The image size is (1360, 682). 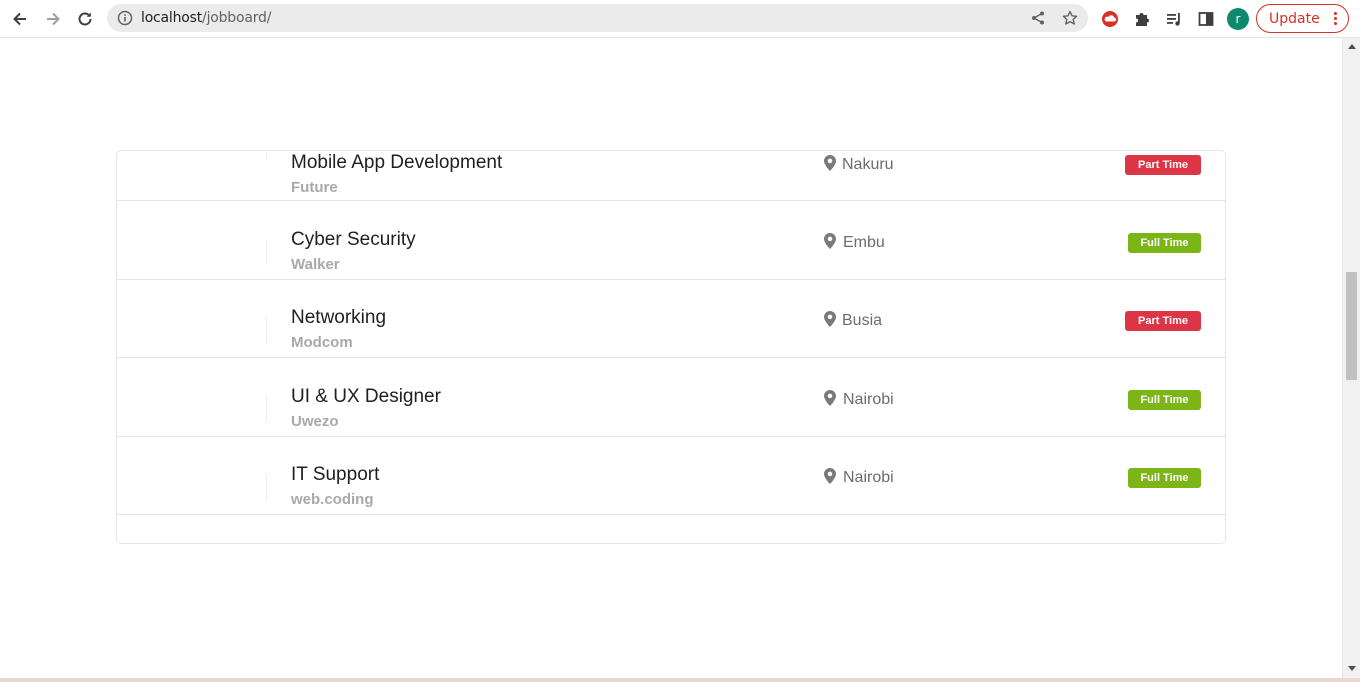 I want to click on star-icon, so click(x=1070, y=18).